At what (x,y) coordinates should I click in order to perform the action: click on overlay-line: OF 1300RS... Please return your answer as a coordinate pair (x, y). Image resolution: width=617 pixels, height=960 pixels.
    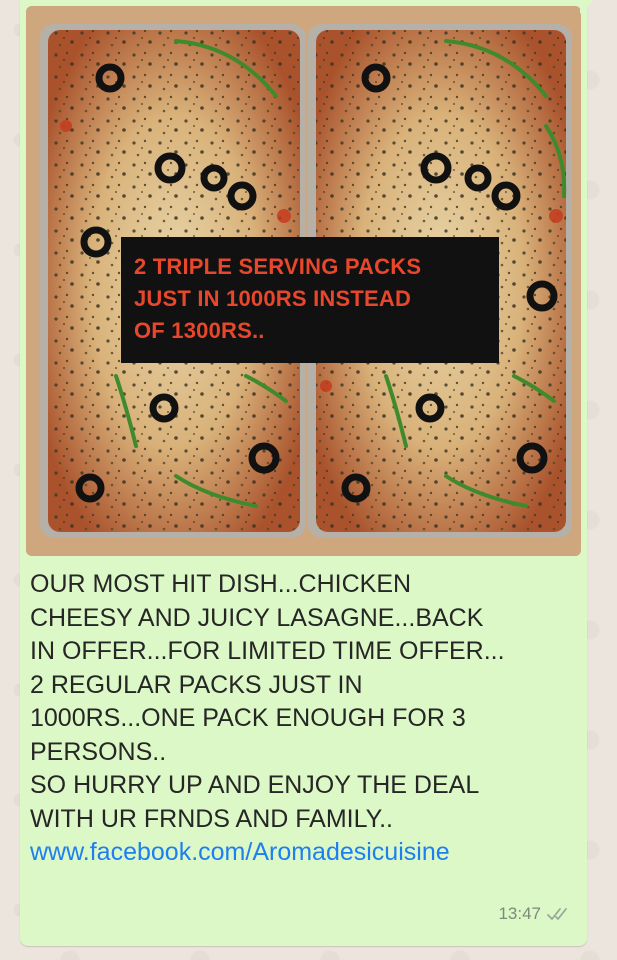
    Looking at the image, I should click on (199, 330).